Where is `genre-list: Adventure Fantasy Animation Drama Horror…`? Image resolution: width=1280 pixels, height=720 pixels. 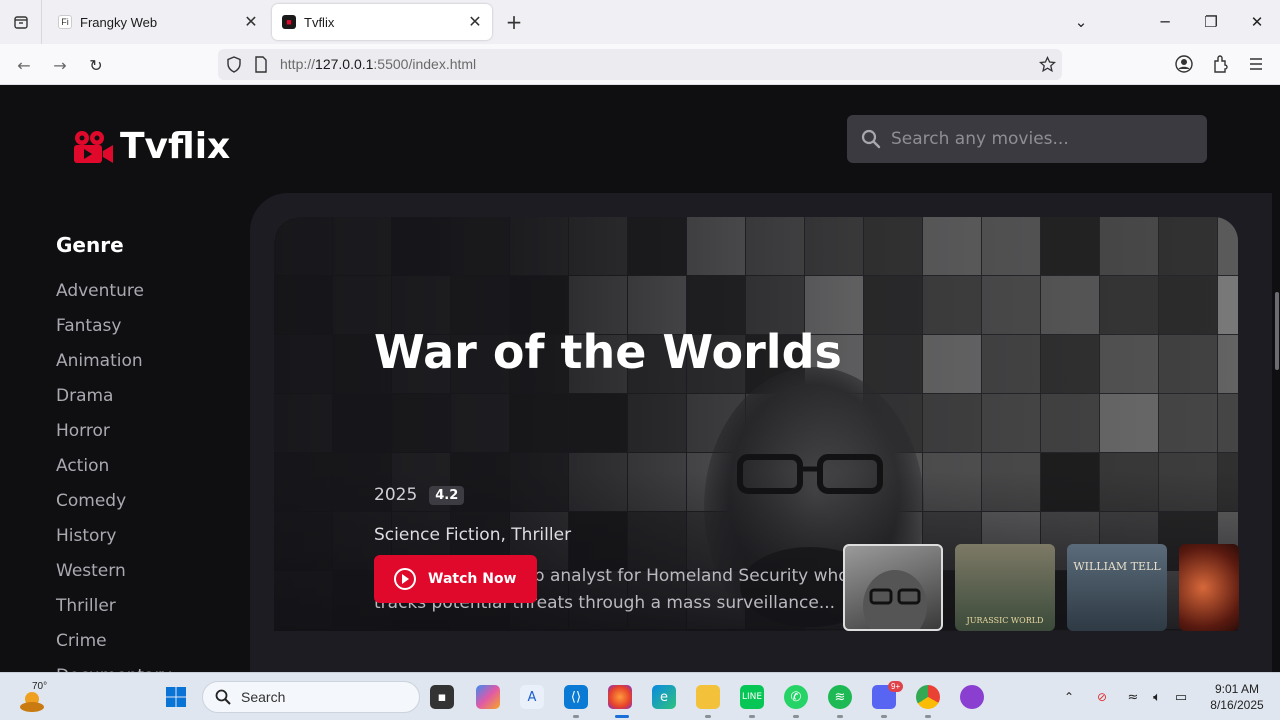
genre-list: Adventure Fantasy Animation Drama Horror… is located at coordinates (114, 475).